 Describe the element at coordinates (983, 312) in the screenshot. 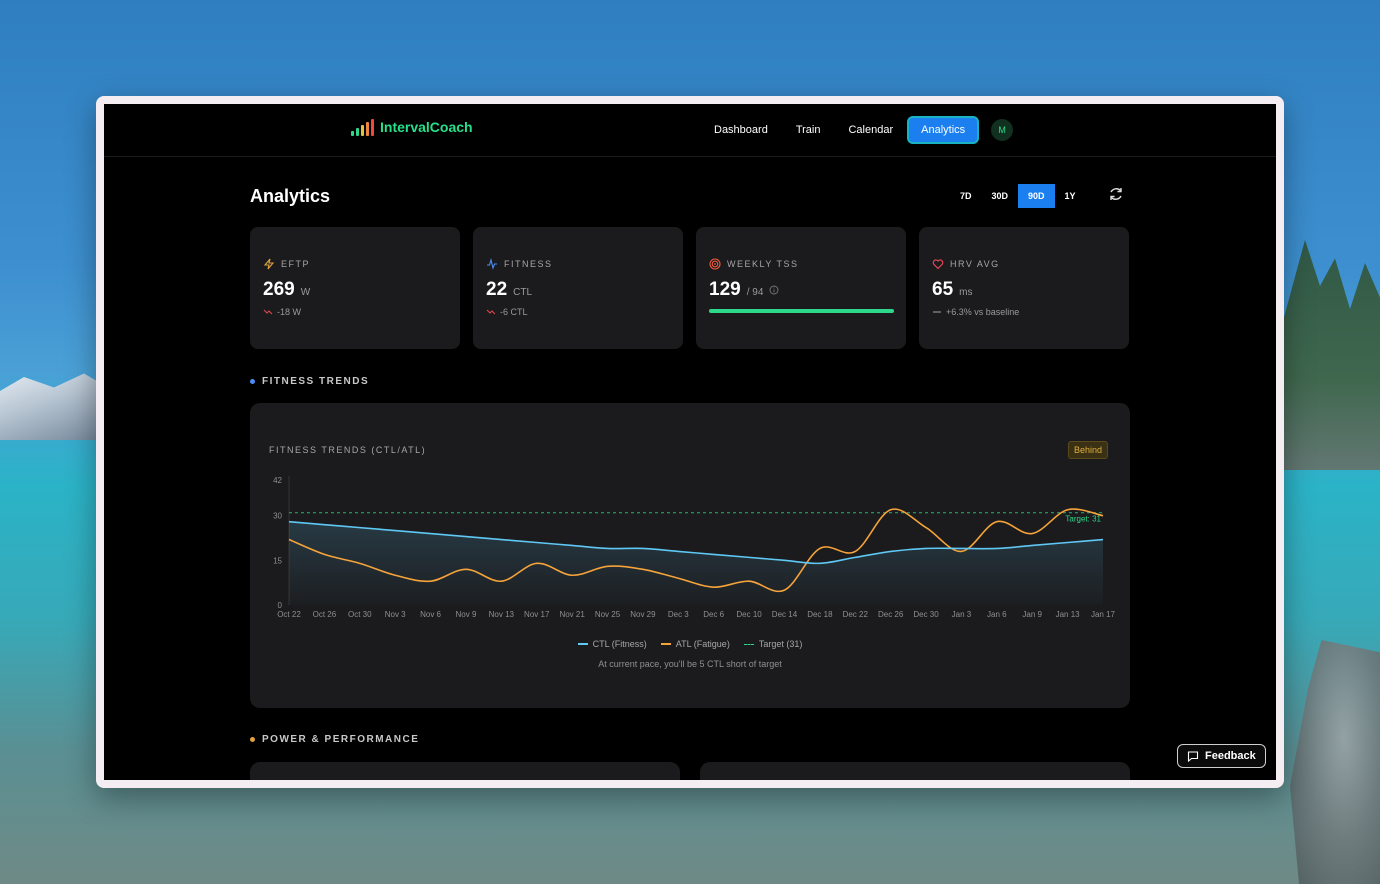

I see `stat-delta: +6.3% vs baseline` at that location.